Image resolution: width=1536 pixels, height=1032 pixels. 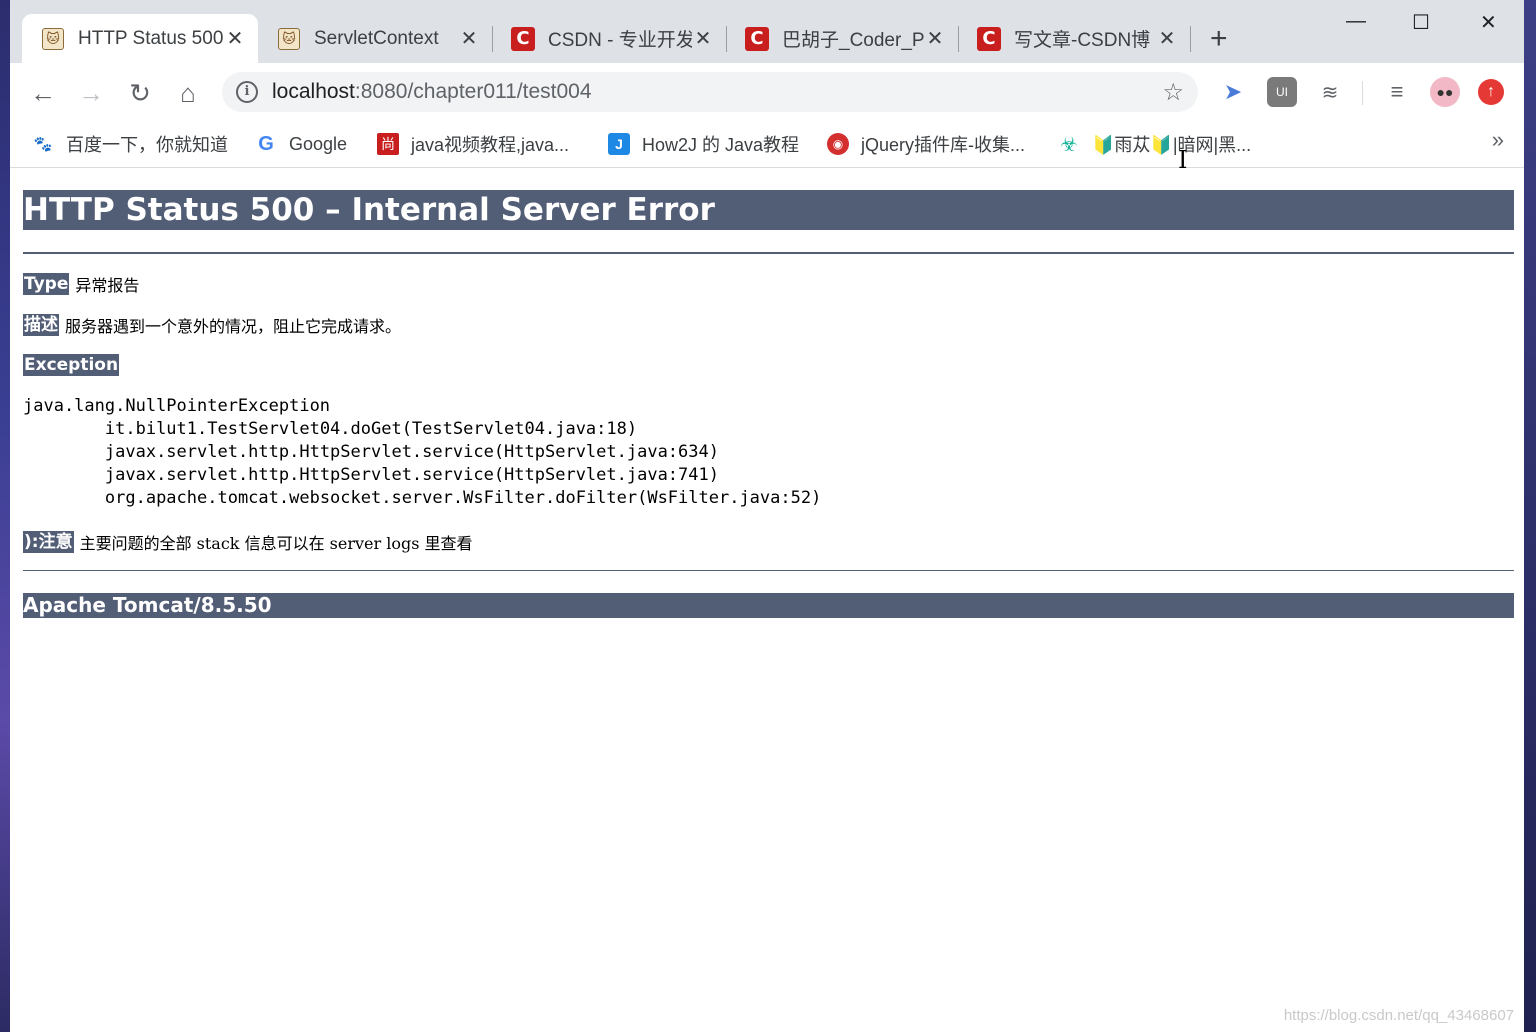 I want to click on note-value: 主要问题的全部 stack 信息可以在 server logs 里查看, so click(x=276, y=543).